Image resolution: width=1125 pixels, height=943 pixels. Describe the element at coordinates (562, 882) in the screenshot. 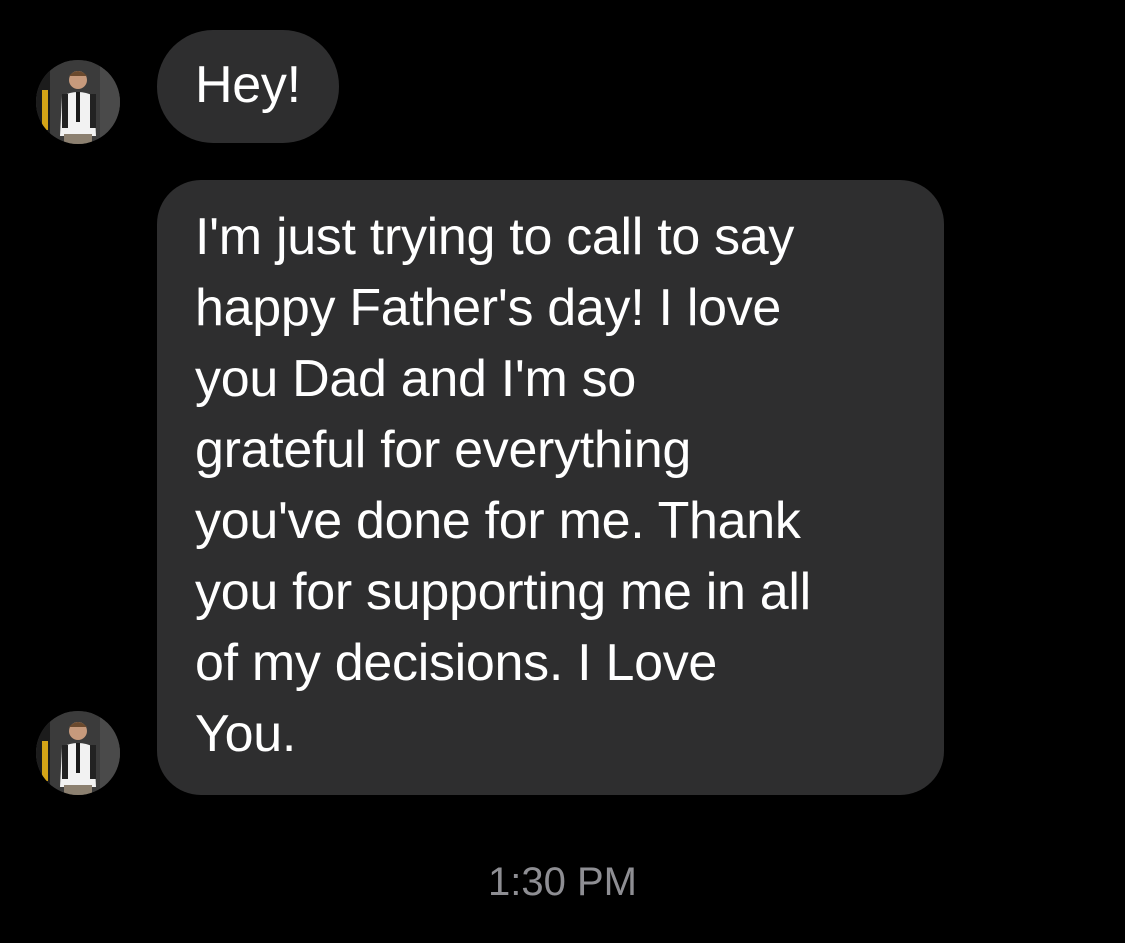

I see `message-timestamp: 1:30 PM` at that location.